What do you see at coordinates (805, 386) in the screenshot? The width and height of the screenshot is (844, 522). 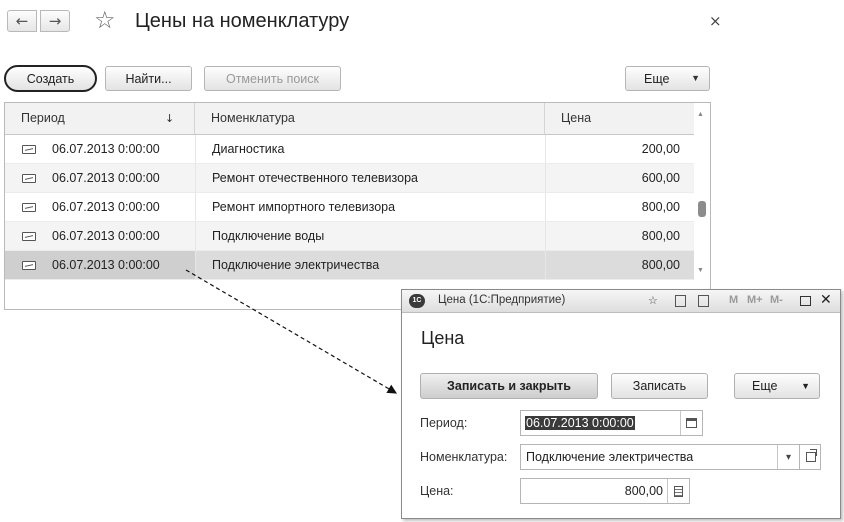 I see `chevron-down-icon: ▼` at bounding box center [805, 386].